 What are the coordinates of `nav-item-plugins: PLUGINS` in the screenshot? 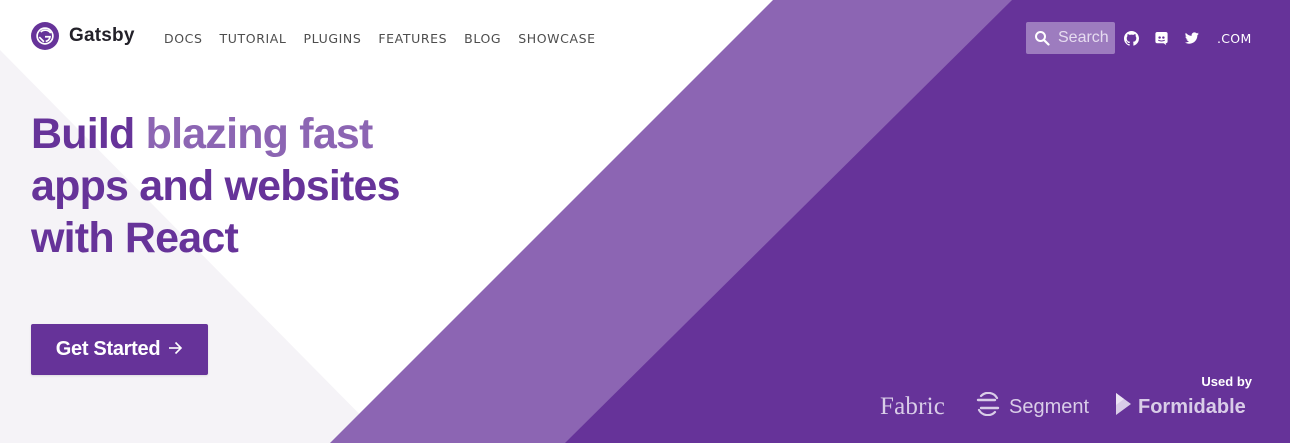 It's located at (332, 39).